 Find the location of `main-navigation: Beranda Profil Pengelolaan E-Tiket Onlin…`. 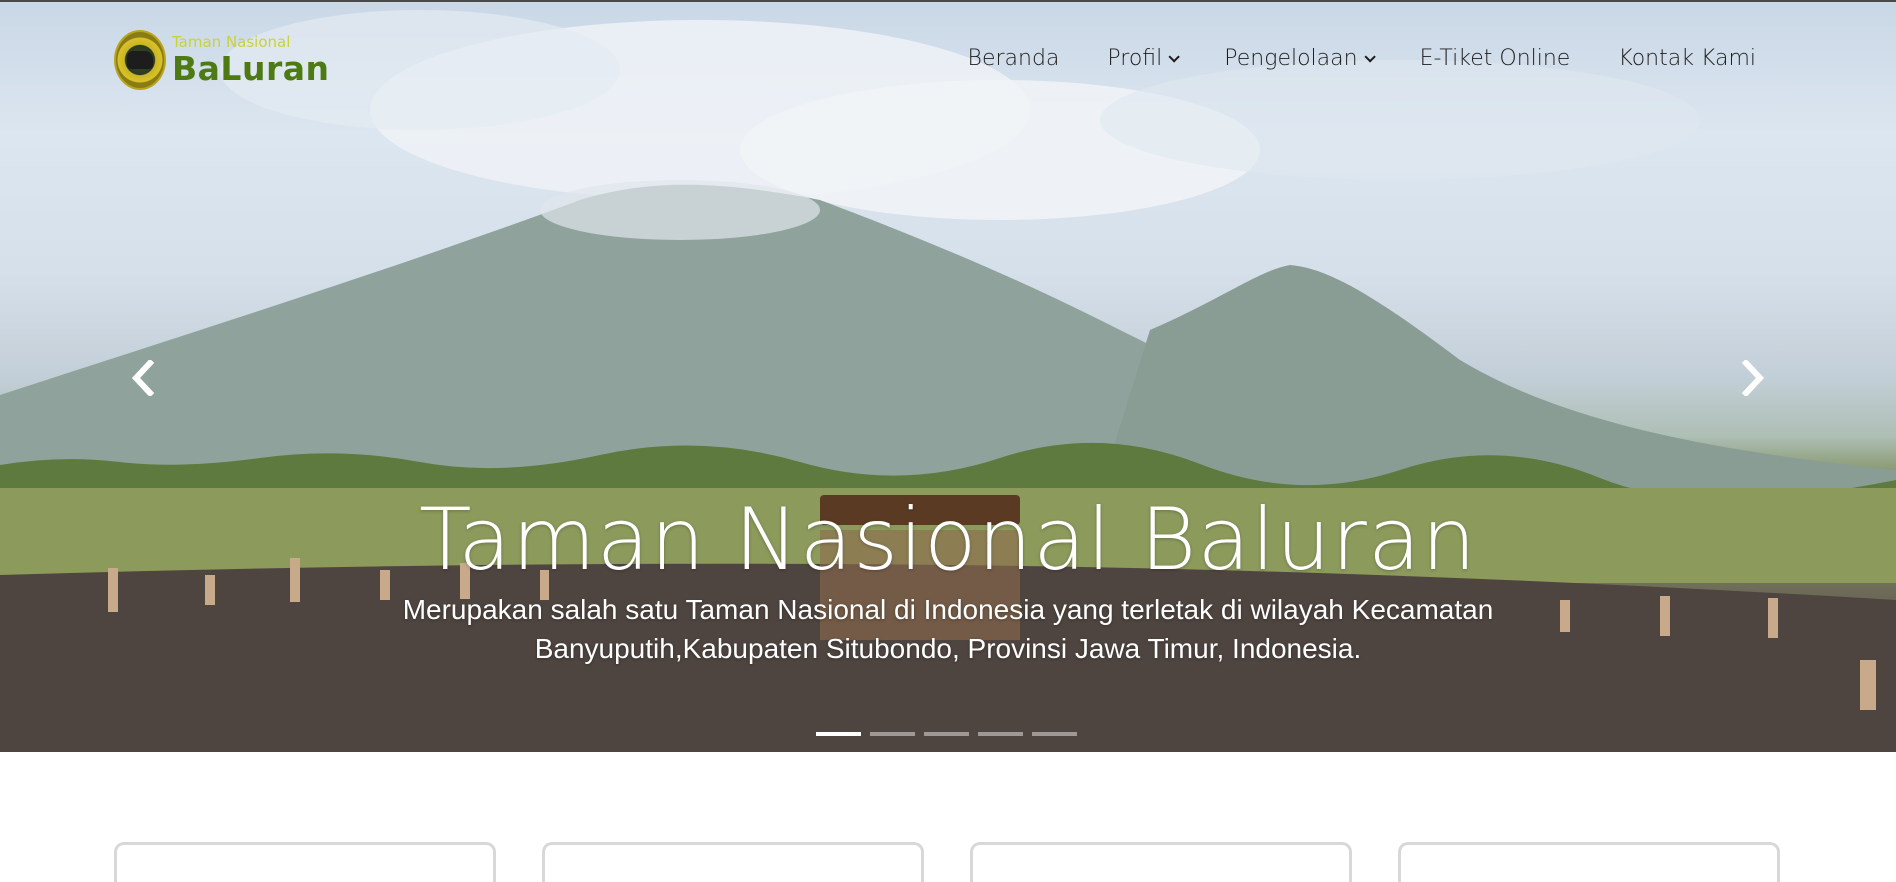

main-navigation: Beranda Profil Pengelolaan E-Tiket Onlin… is located at coordinates (1362, 58).